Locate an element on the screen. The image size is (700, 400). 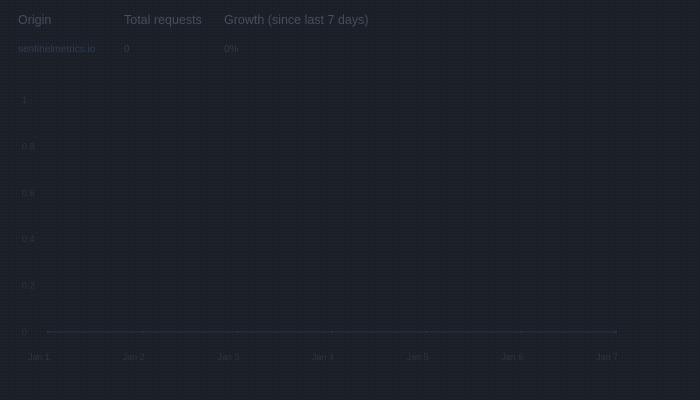
y-tick-label: 0.8 is located at coordinates (28, 146).